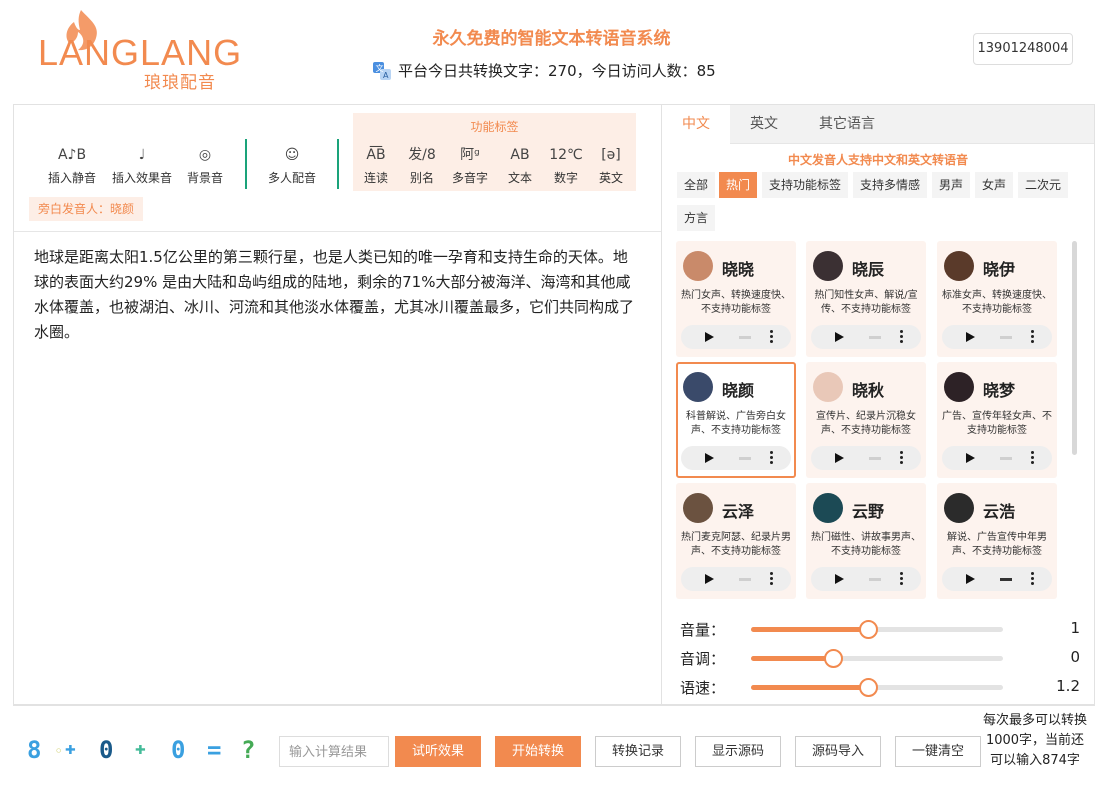 This screenshot has width=1103, height=801. I want to click on voice-name: 晓梦, so click(999, 390).